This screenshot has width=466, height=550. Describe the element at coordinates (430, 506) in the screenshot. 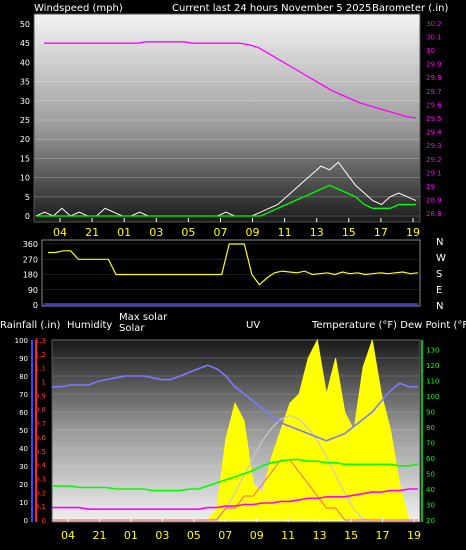

I see `y-tick-label-temperature: 30` at that location.